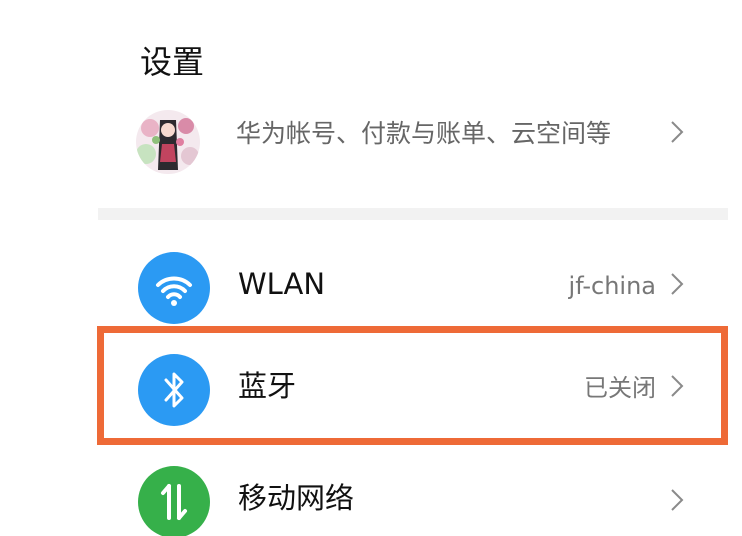 The height and width of the screenshot is (536, 742). What do you see at coordinates (172, 62) in the screenshot?
I see `page-title: 设置` at bounding box center [172, 62].